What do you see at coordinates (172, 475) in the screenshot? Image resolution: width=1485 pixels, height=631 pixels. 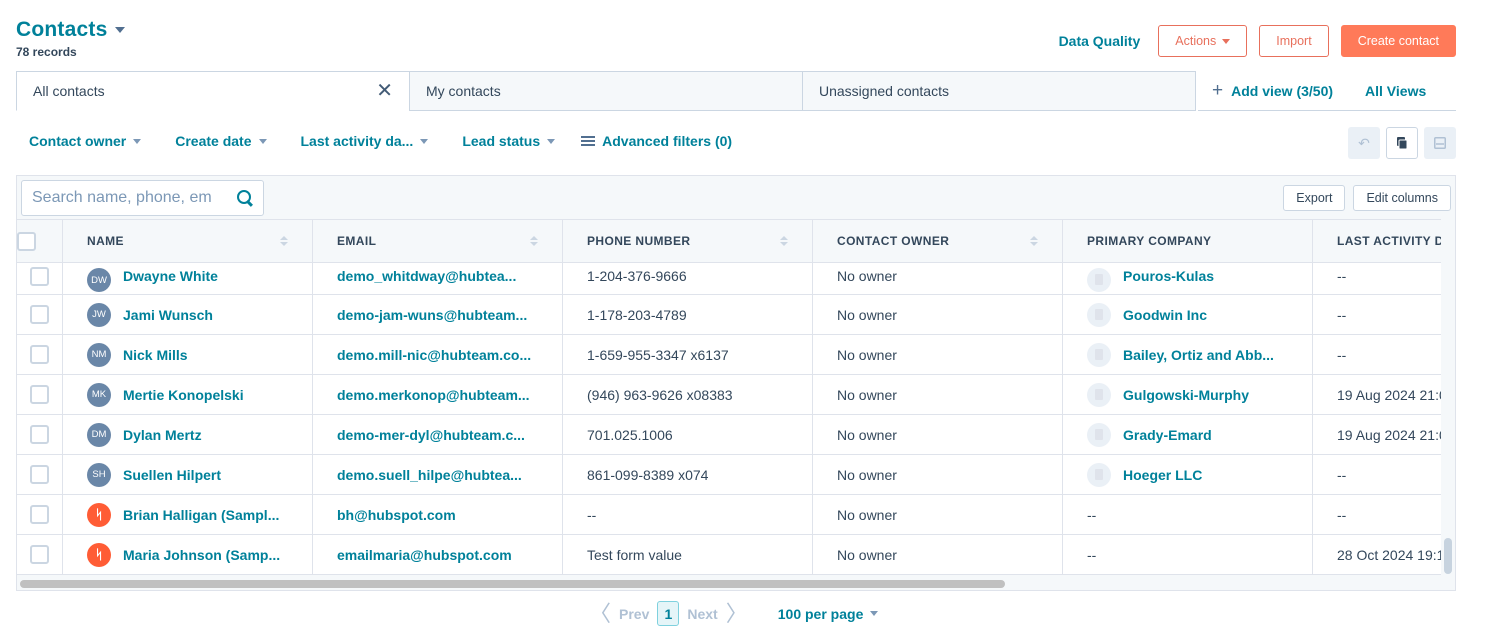 I see `contact-name-link: Suellen Hilpert` at bounding box center [172, 475].